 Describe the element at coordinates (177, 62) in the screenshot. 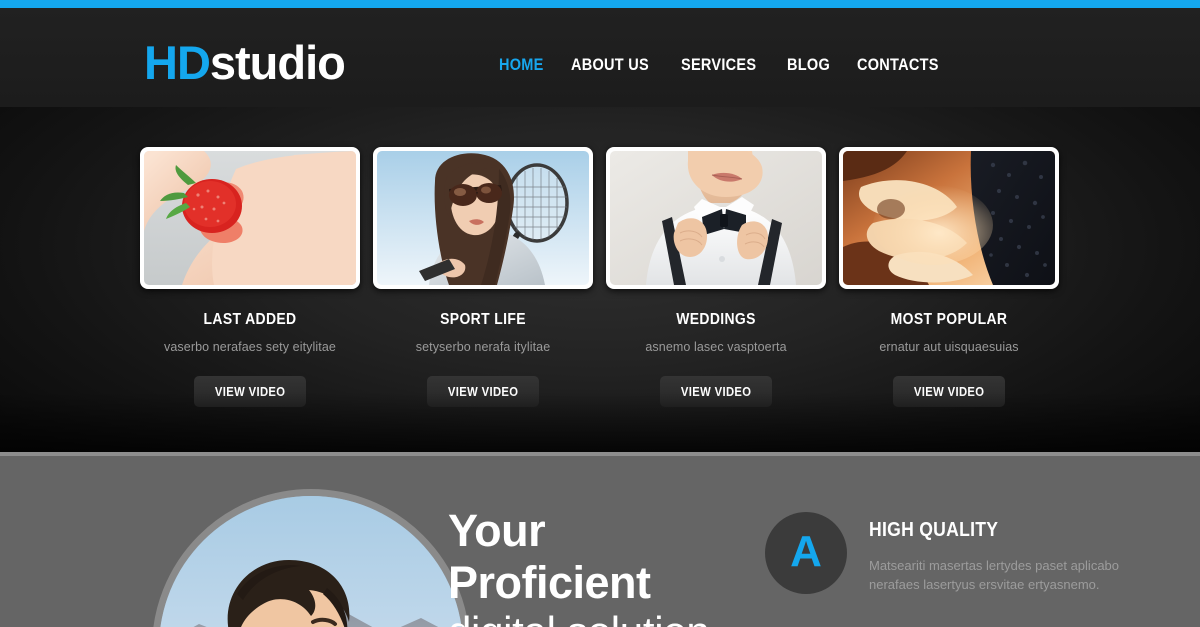

I see `logo-text-hd: HD` at that location.